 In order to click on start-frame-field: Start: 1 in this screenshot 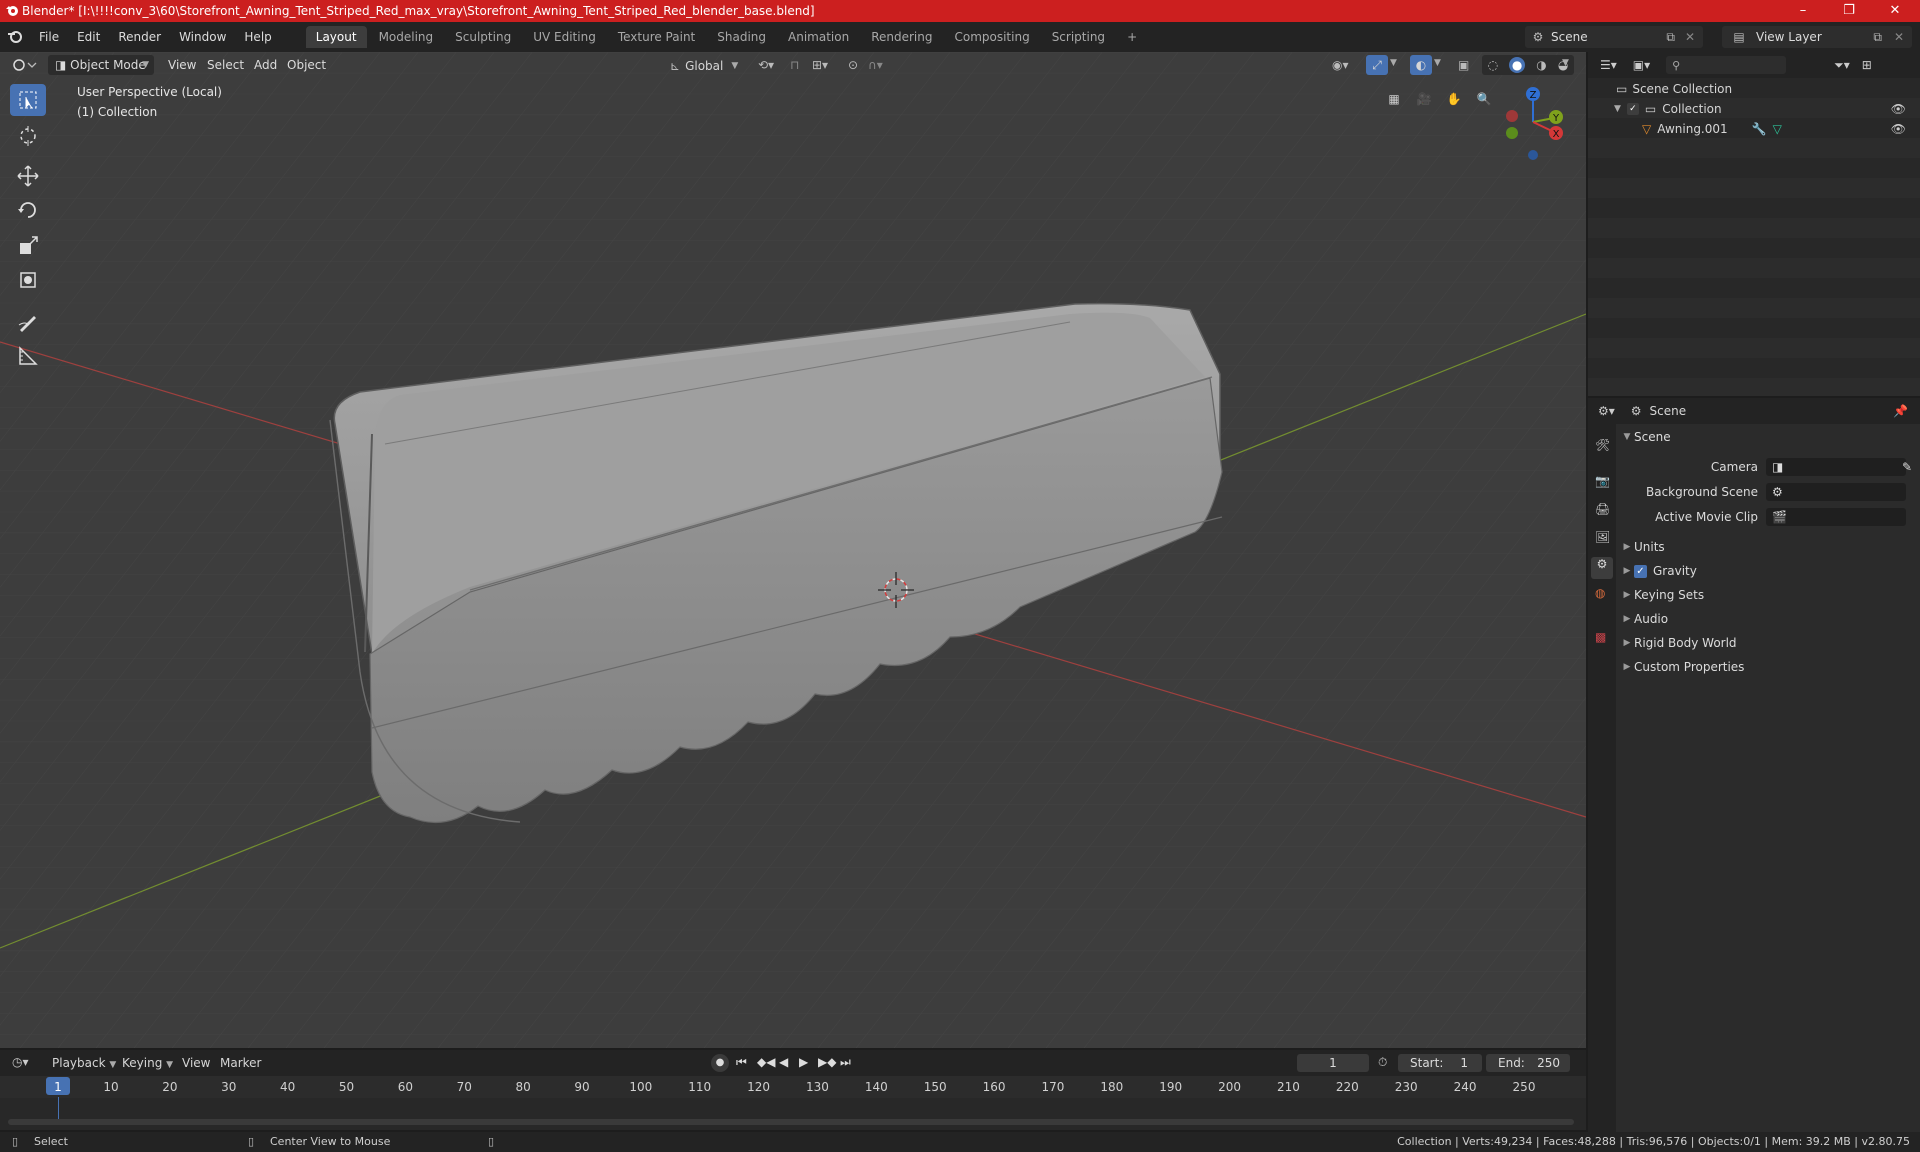, I will do `click(1440, 1063)`.